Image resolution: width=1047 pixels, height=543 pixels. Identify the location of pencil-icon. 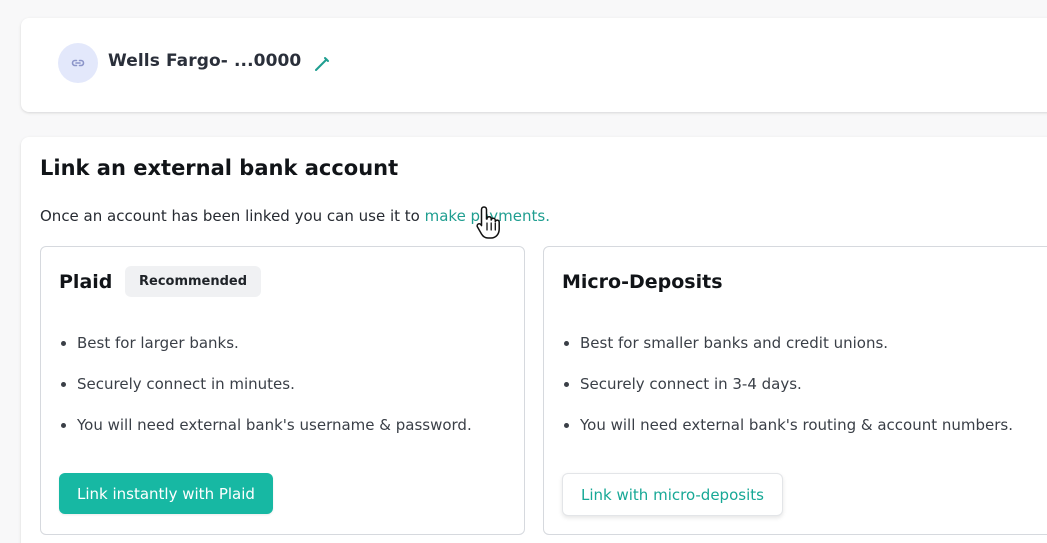
(322, 64).